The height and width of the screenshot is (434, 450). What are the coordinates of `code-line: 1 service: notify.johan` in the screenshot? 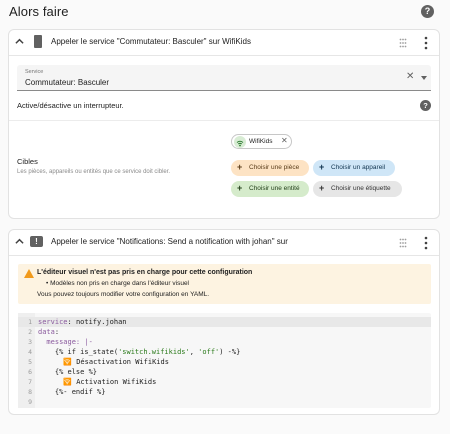 It's located at (224, 322).